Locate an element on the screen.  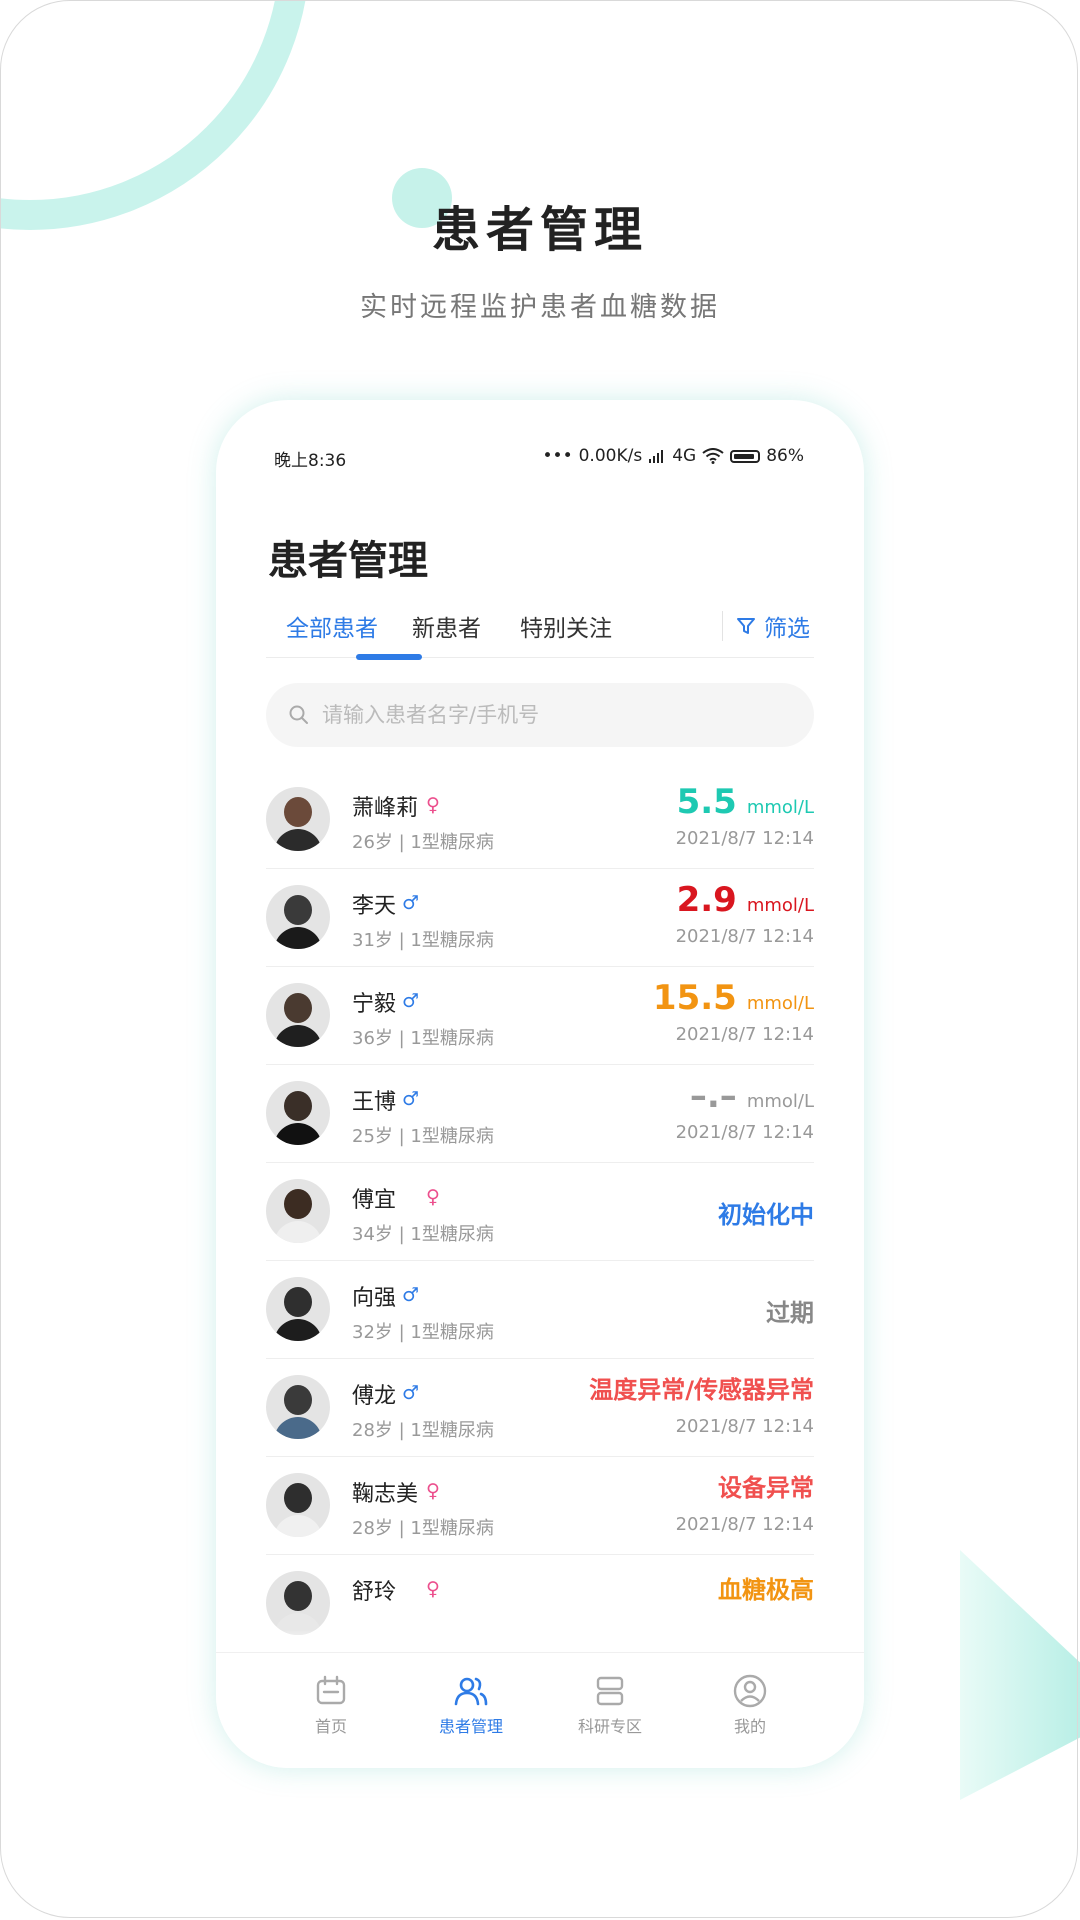
battery-level: 86% is located at coordinates (785, 456).